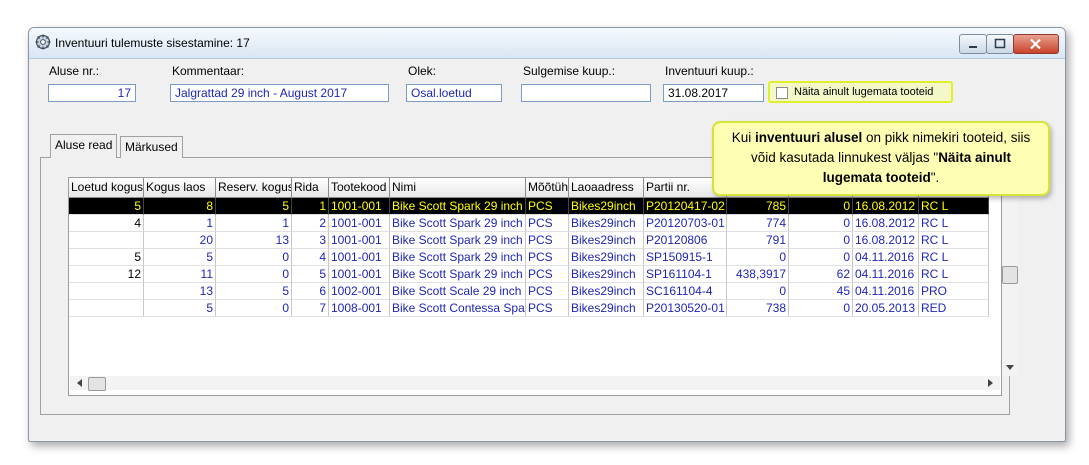 Image resolution: width=1089 pixels, height=465 pixels. I want to click on table-cell: 6, so click(310, 291).